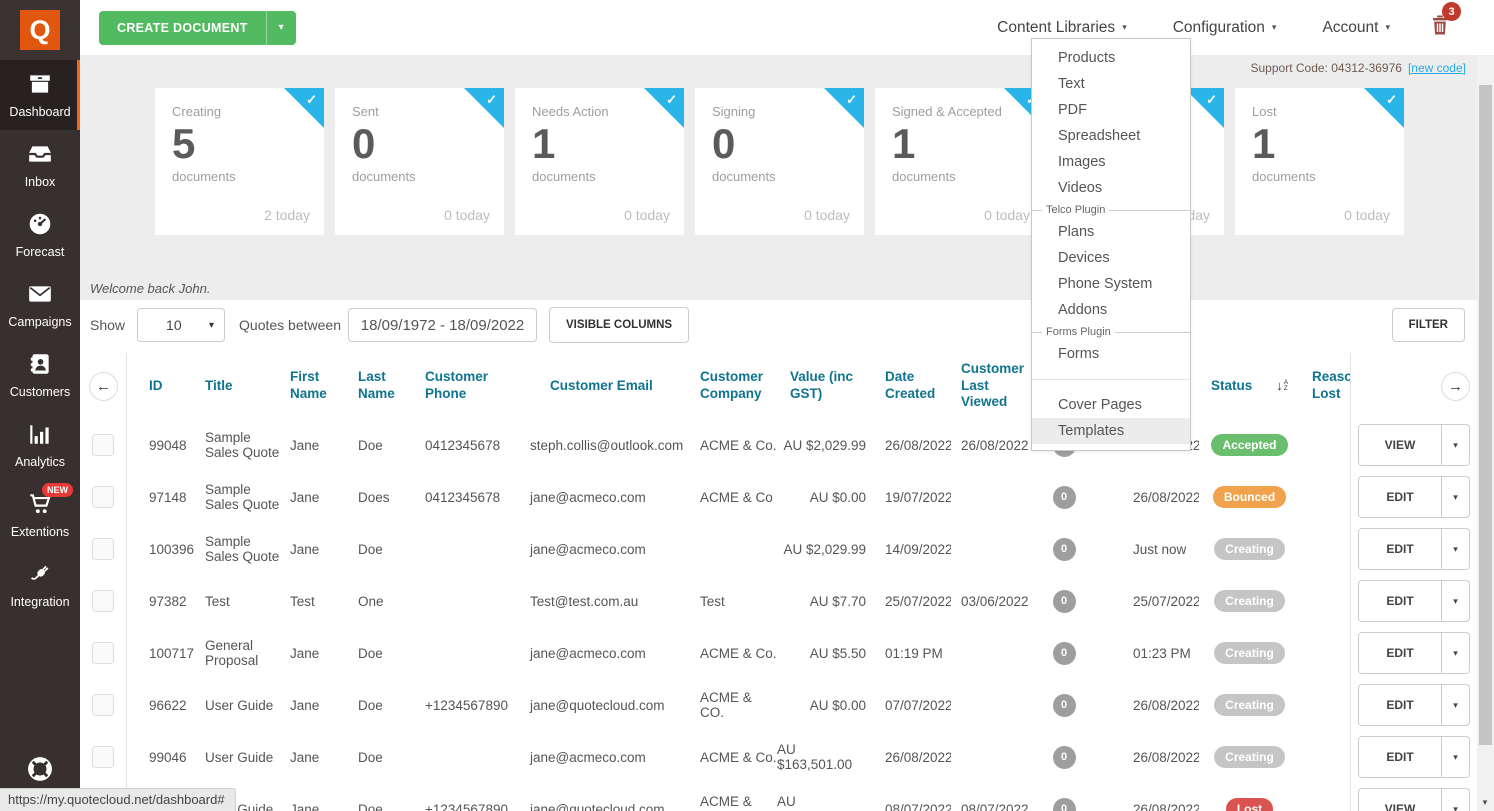 This screenshot has height=811, width=1494. What do you see at coordinates (959, 161) in the screenshot?
I see `status-card-signed-accepted: ✓Signed & Accepted1documents0 today` at bounding box center [959, 161].